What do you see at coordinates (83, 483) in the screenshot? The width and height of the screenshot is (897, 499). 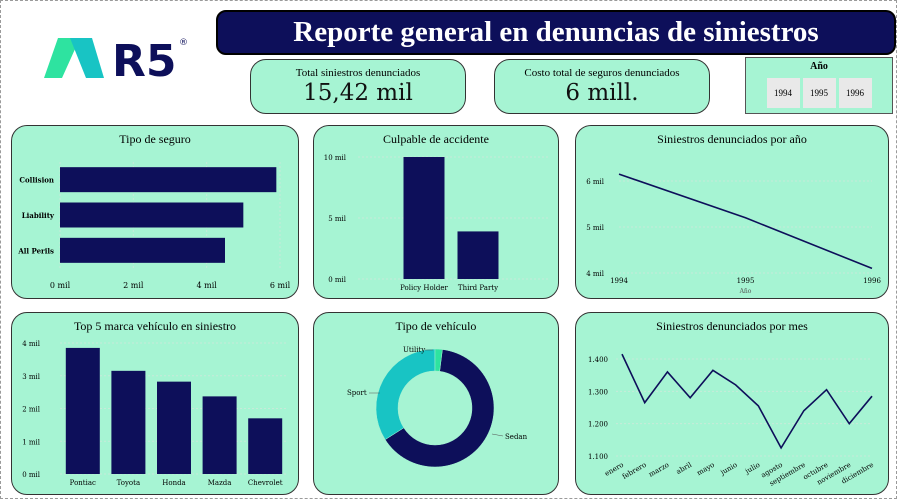 I see `x-category-label: Pontiac` at bounding box center [83, 483].